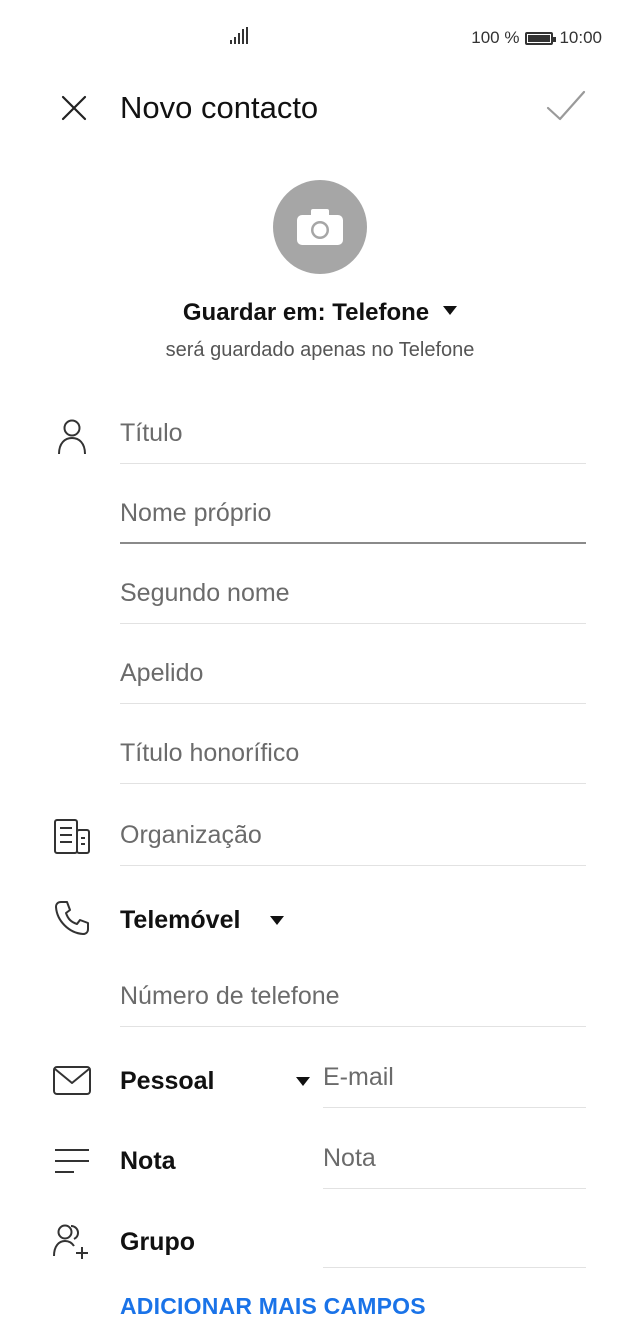 This screenshot has height=1322, width=640. What do you see at coordinates (72, 918) in the screenshot?
I see `phone-icon` at bounding box center [72, 918].